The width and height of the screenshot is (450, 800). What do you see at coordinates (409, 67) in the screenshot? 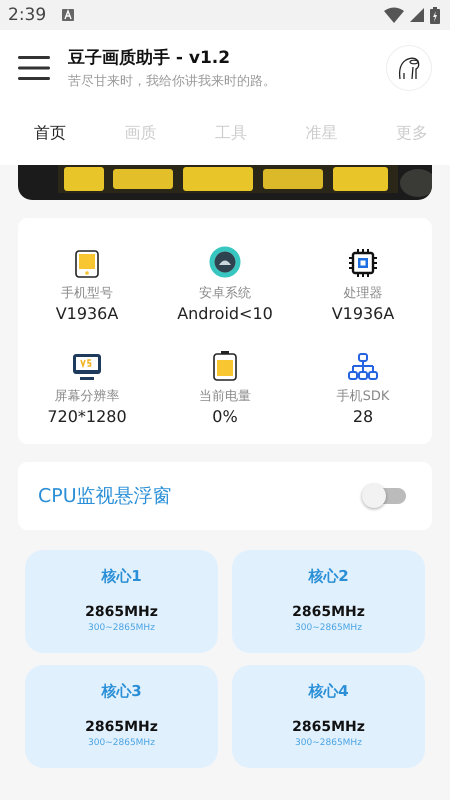
I see `avatar-button` at bounding box center [409, 67].